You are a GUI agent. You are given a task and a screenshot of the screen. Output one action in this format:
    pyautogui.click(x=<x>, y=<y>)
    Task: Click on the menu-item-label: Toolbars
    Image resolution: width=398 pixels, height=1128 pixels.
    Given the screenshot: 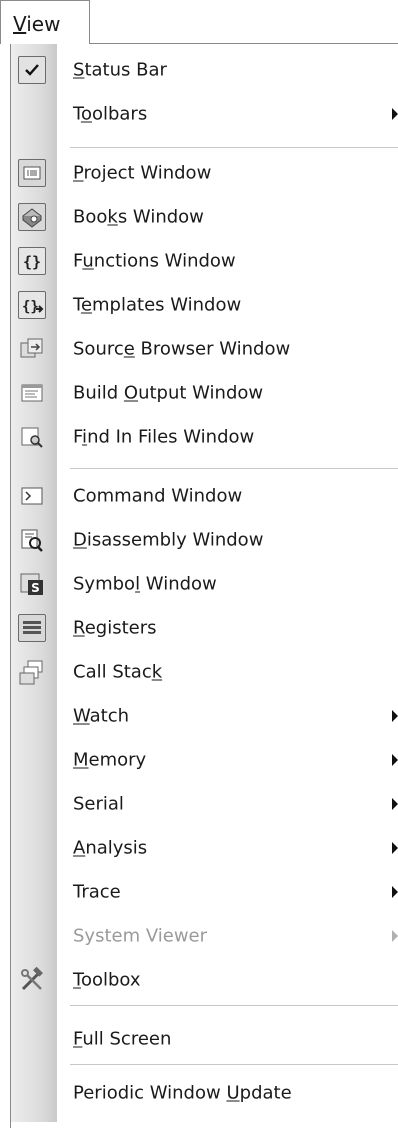 What is the action you would take?
    pyautogui.click(x=110, y=114)
    